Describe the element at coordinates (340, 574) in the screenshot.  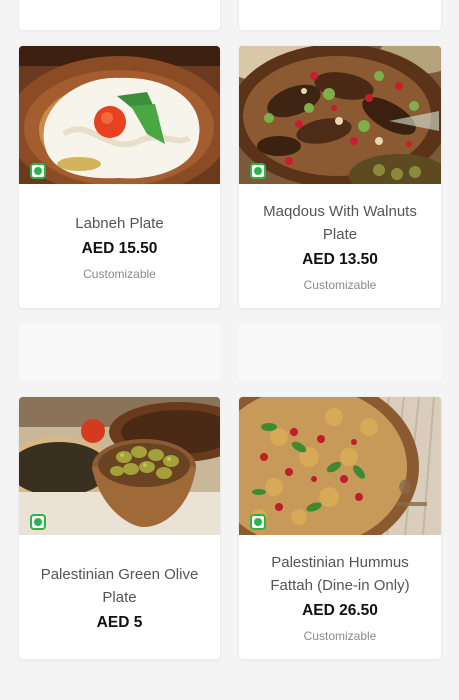
I see `item-name: Palestinian Hummus Fattah (Dine-in Only)` at that location.